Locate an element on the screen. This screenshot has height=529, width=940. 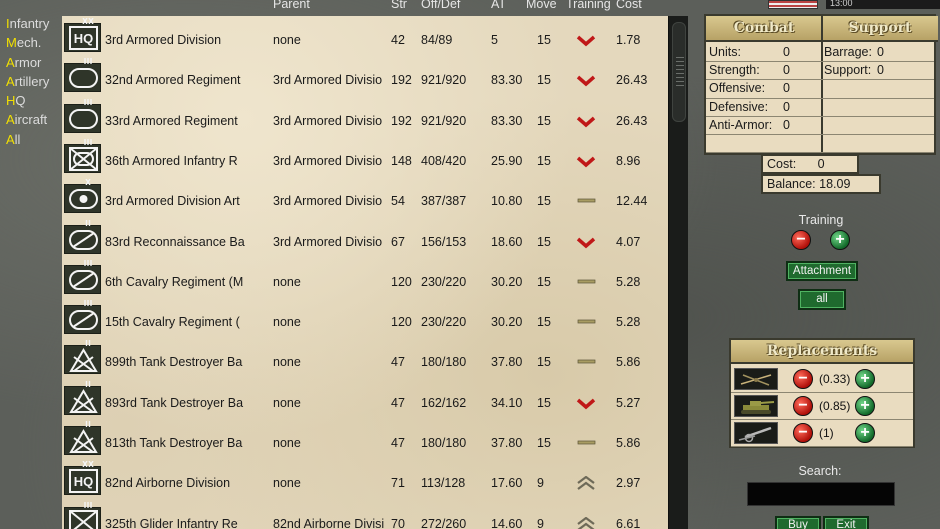
exit-button: Exit is located at coordinates (846, 522).